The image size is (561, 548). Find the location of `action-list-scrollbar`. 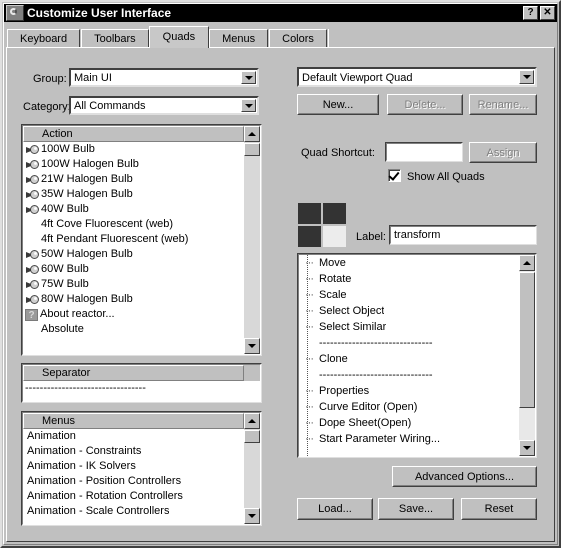

action-list-scrollbar is located at coordinates (252, 240).